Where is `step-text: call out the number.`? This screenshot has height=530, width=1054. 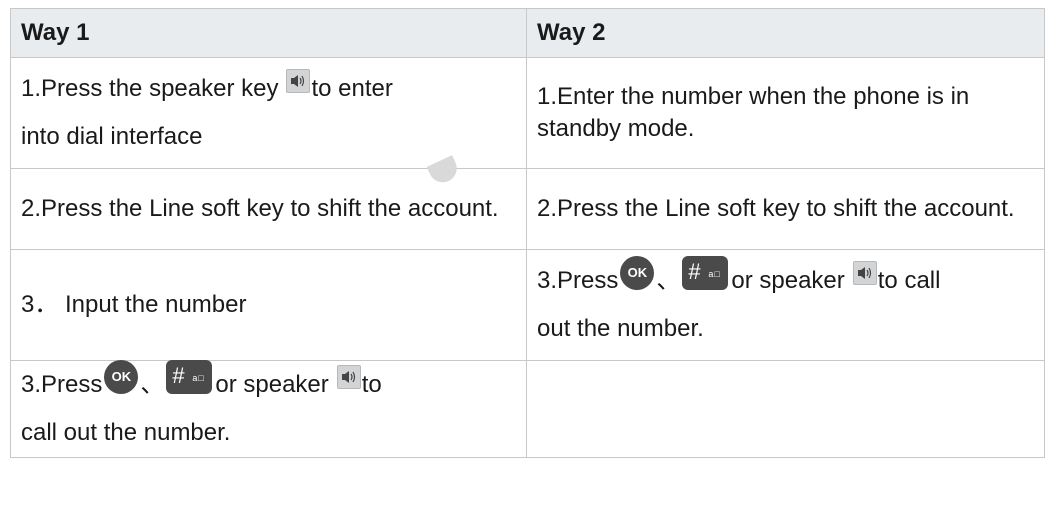 step-text: call out the number. is located at coordinates (126, 432).